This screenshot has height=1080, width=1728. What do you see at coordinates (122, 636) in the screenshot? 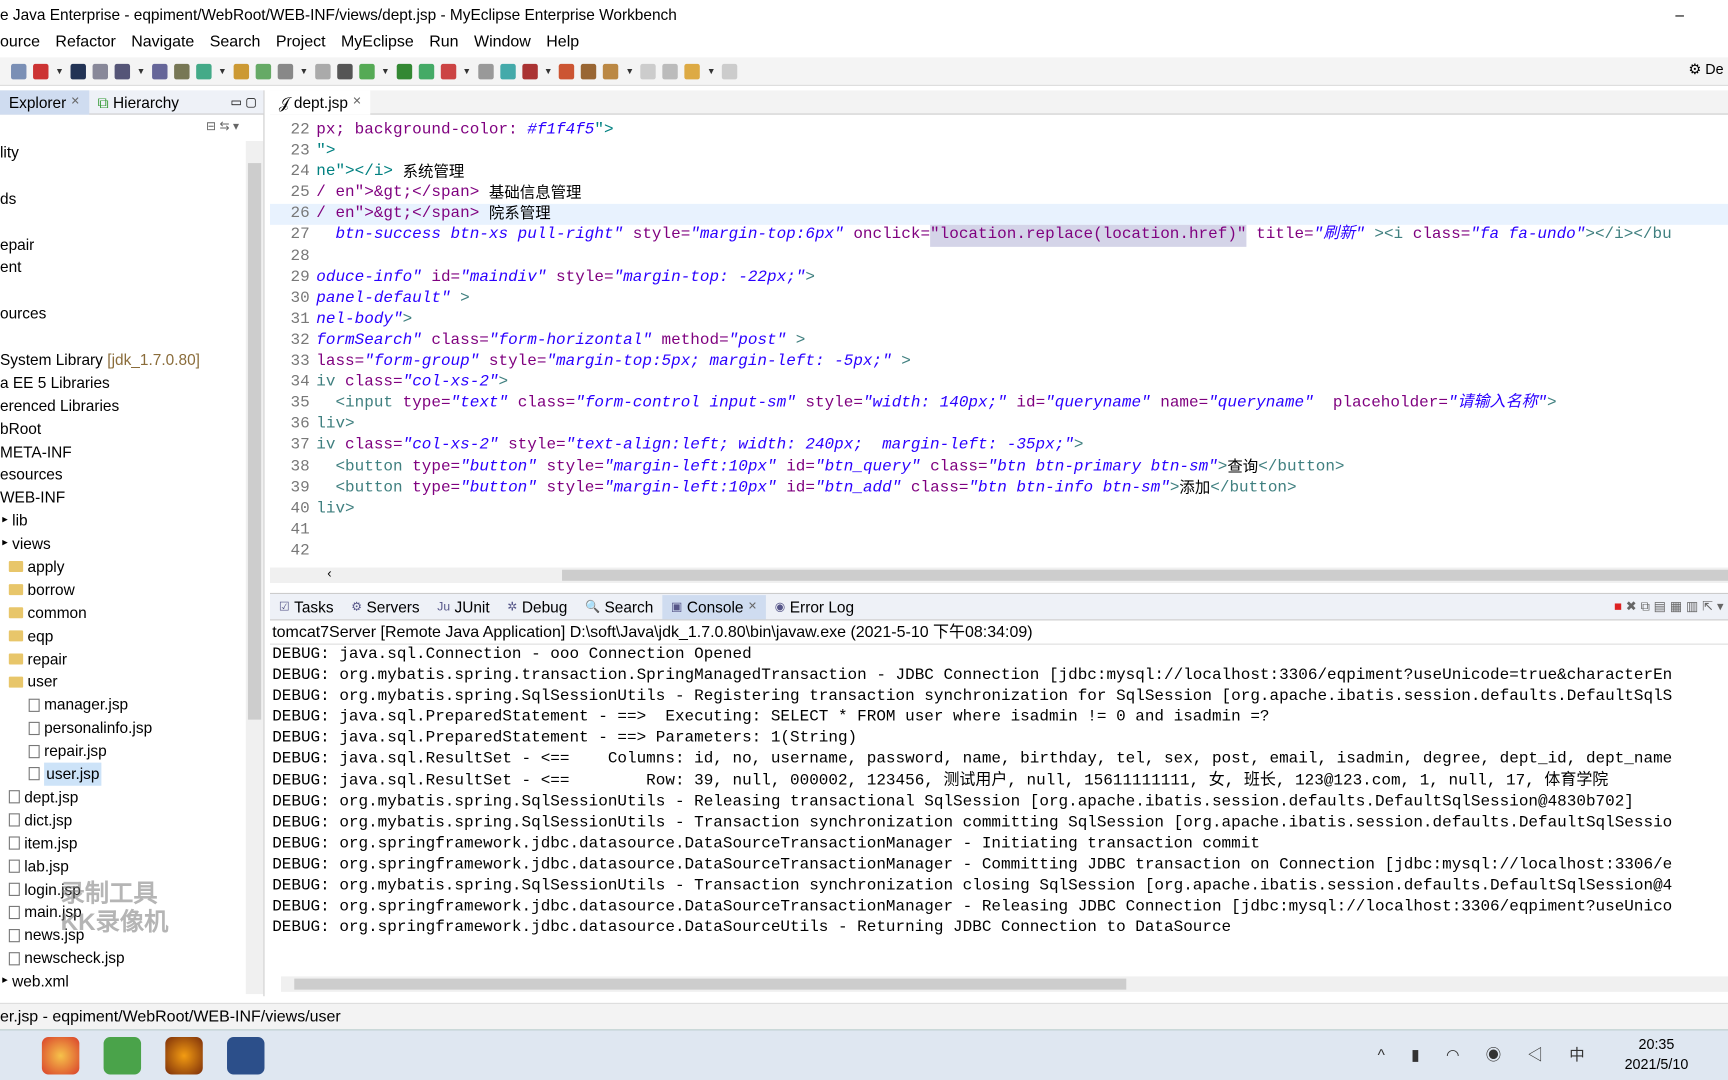
I see `tree-item: eqp` at bounding box center [122, 636].